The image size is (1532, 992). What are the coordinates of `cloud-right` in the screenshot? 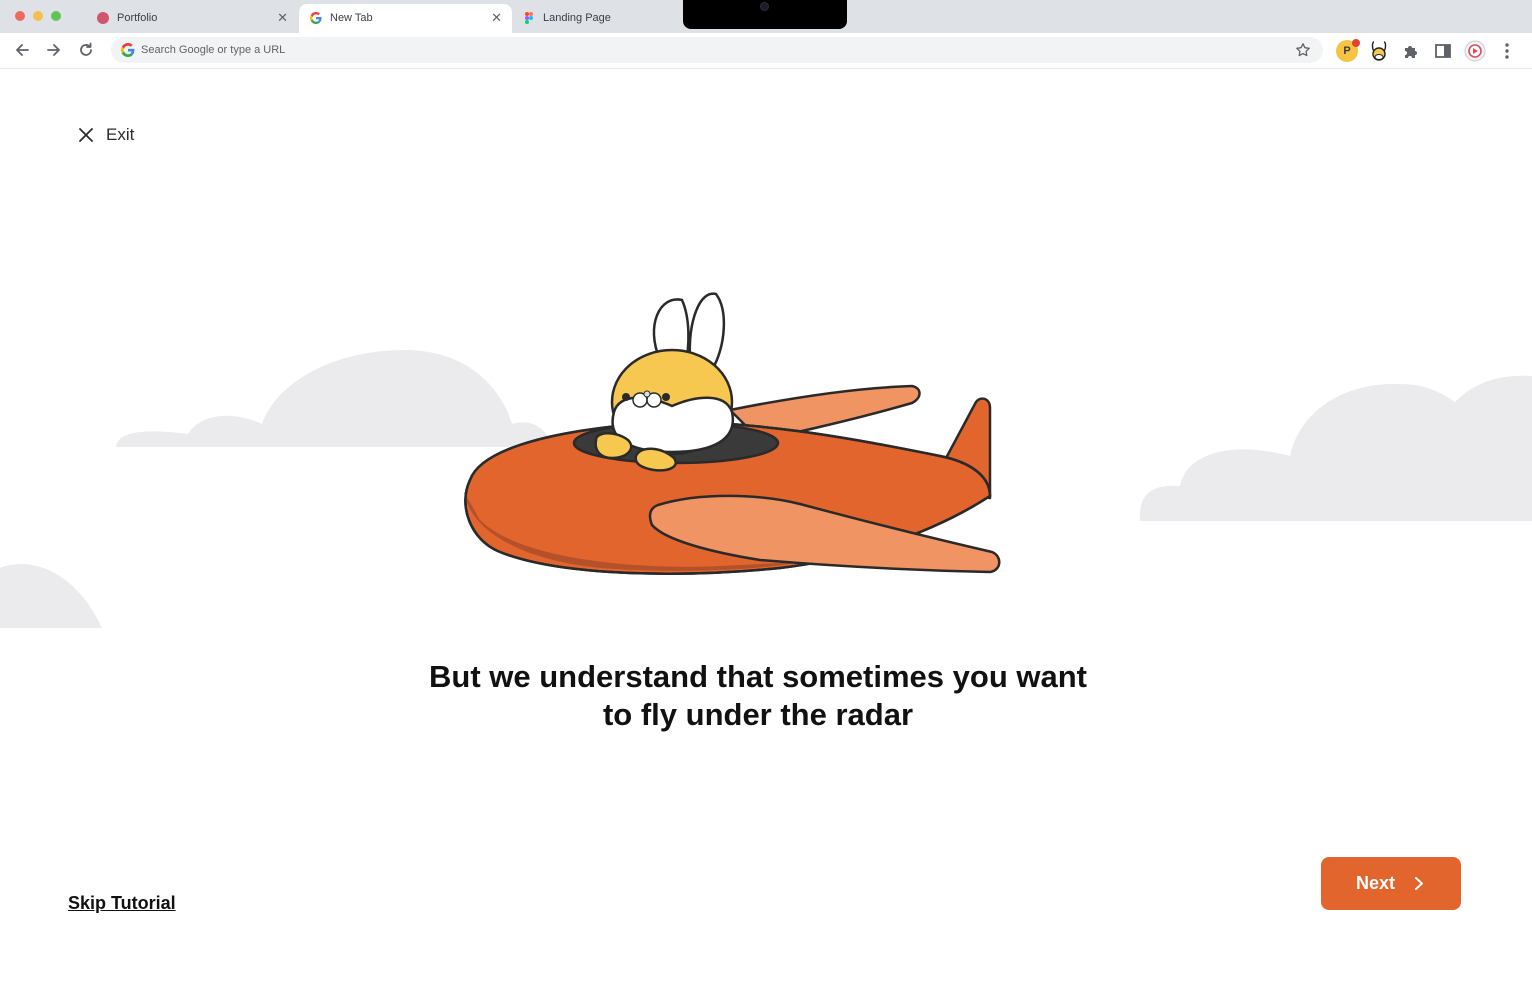 It's located at (1335, 448).